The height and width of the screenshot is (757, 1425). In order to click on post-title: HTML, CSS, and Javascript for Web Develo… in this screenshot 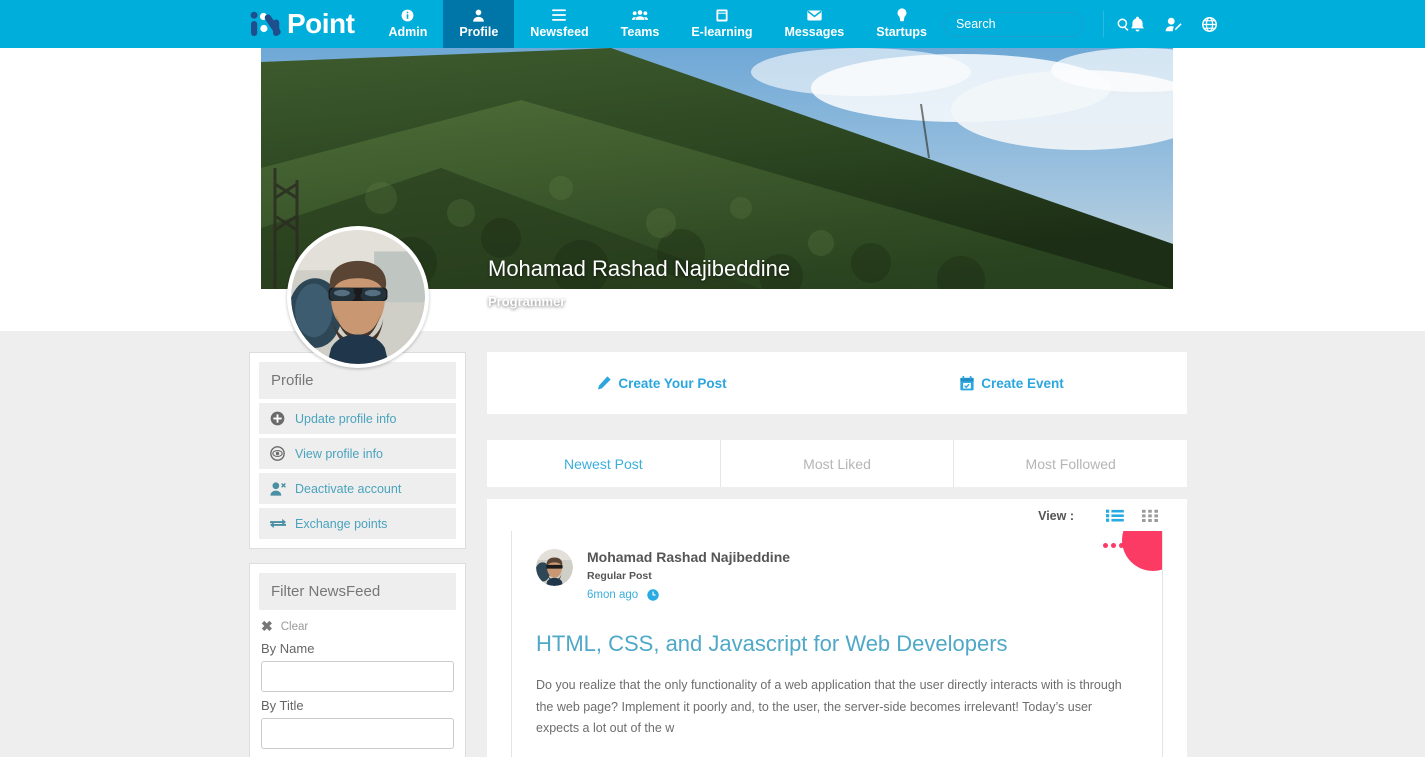, I will do `click(837, 644)`.